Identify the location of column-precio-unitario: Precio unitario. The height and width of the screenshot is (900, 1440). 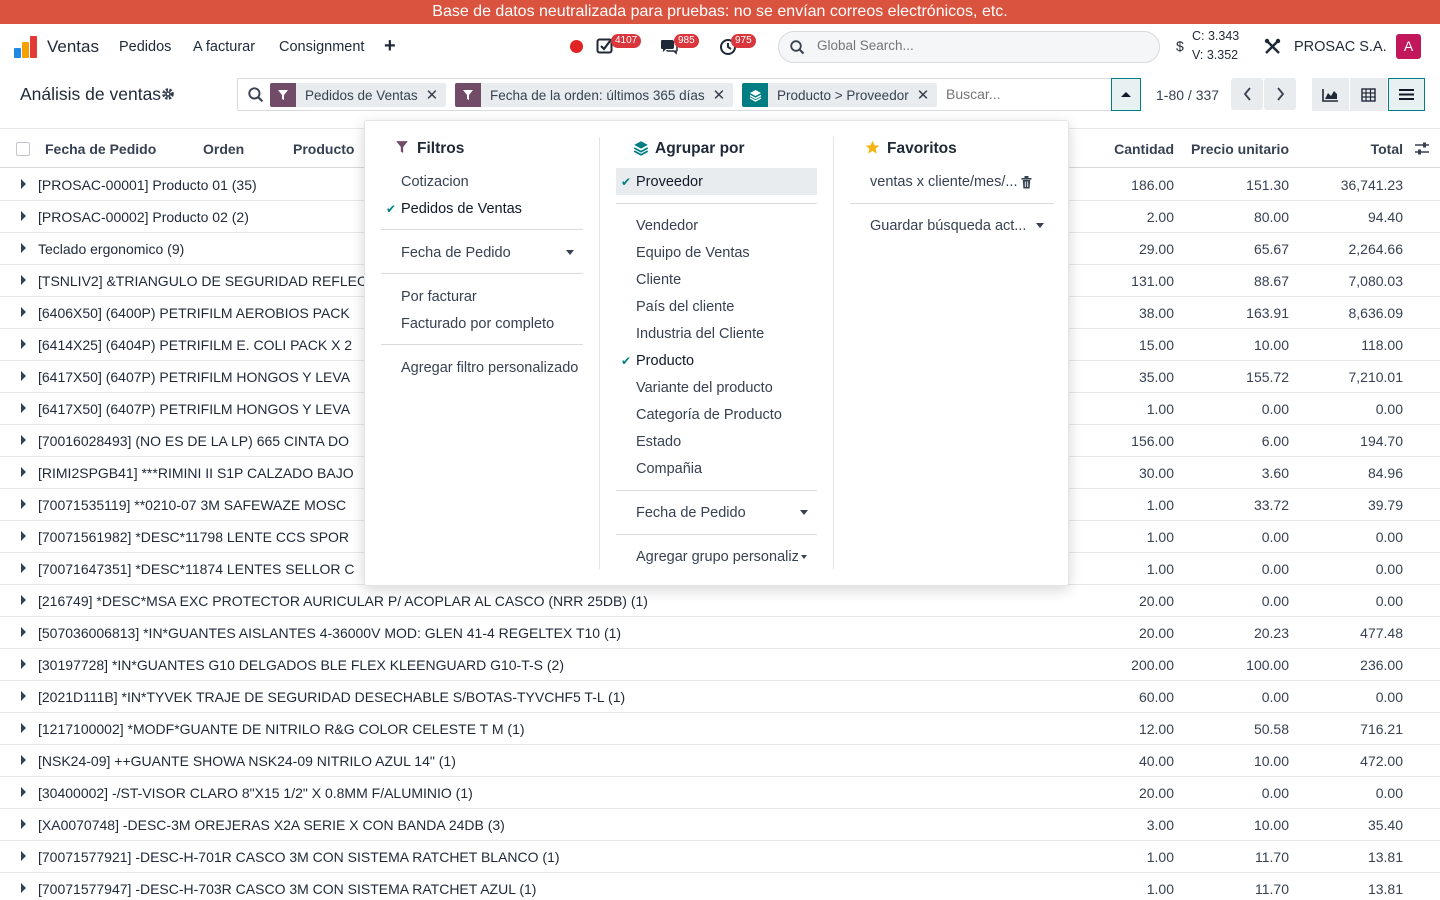
(1234, 149).